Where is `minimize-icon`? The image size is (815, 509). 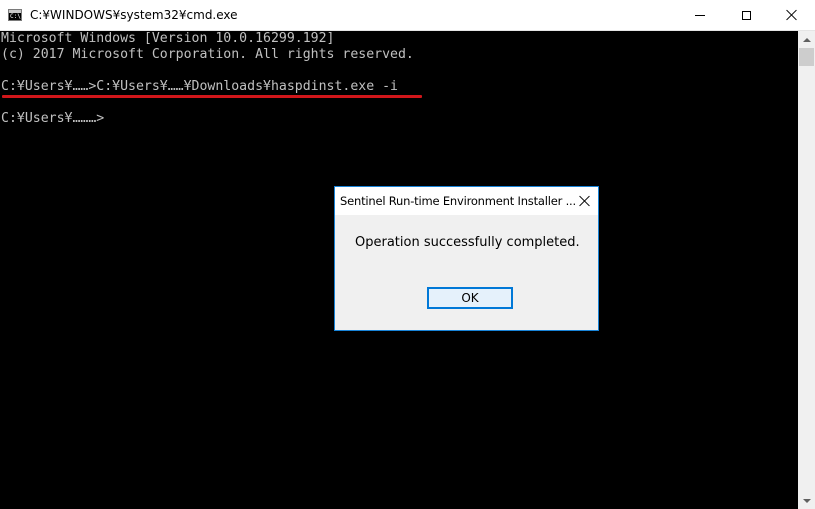 minimize-icon is located at coordinates (700, 15).